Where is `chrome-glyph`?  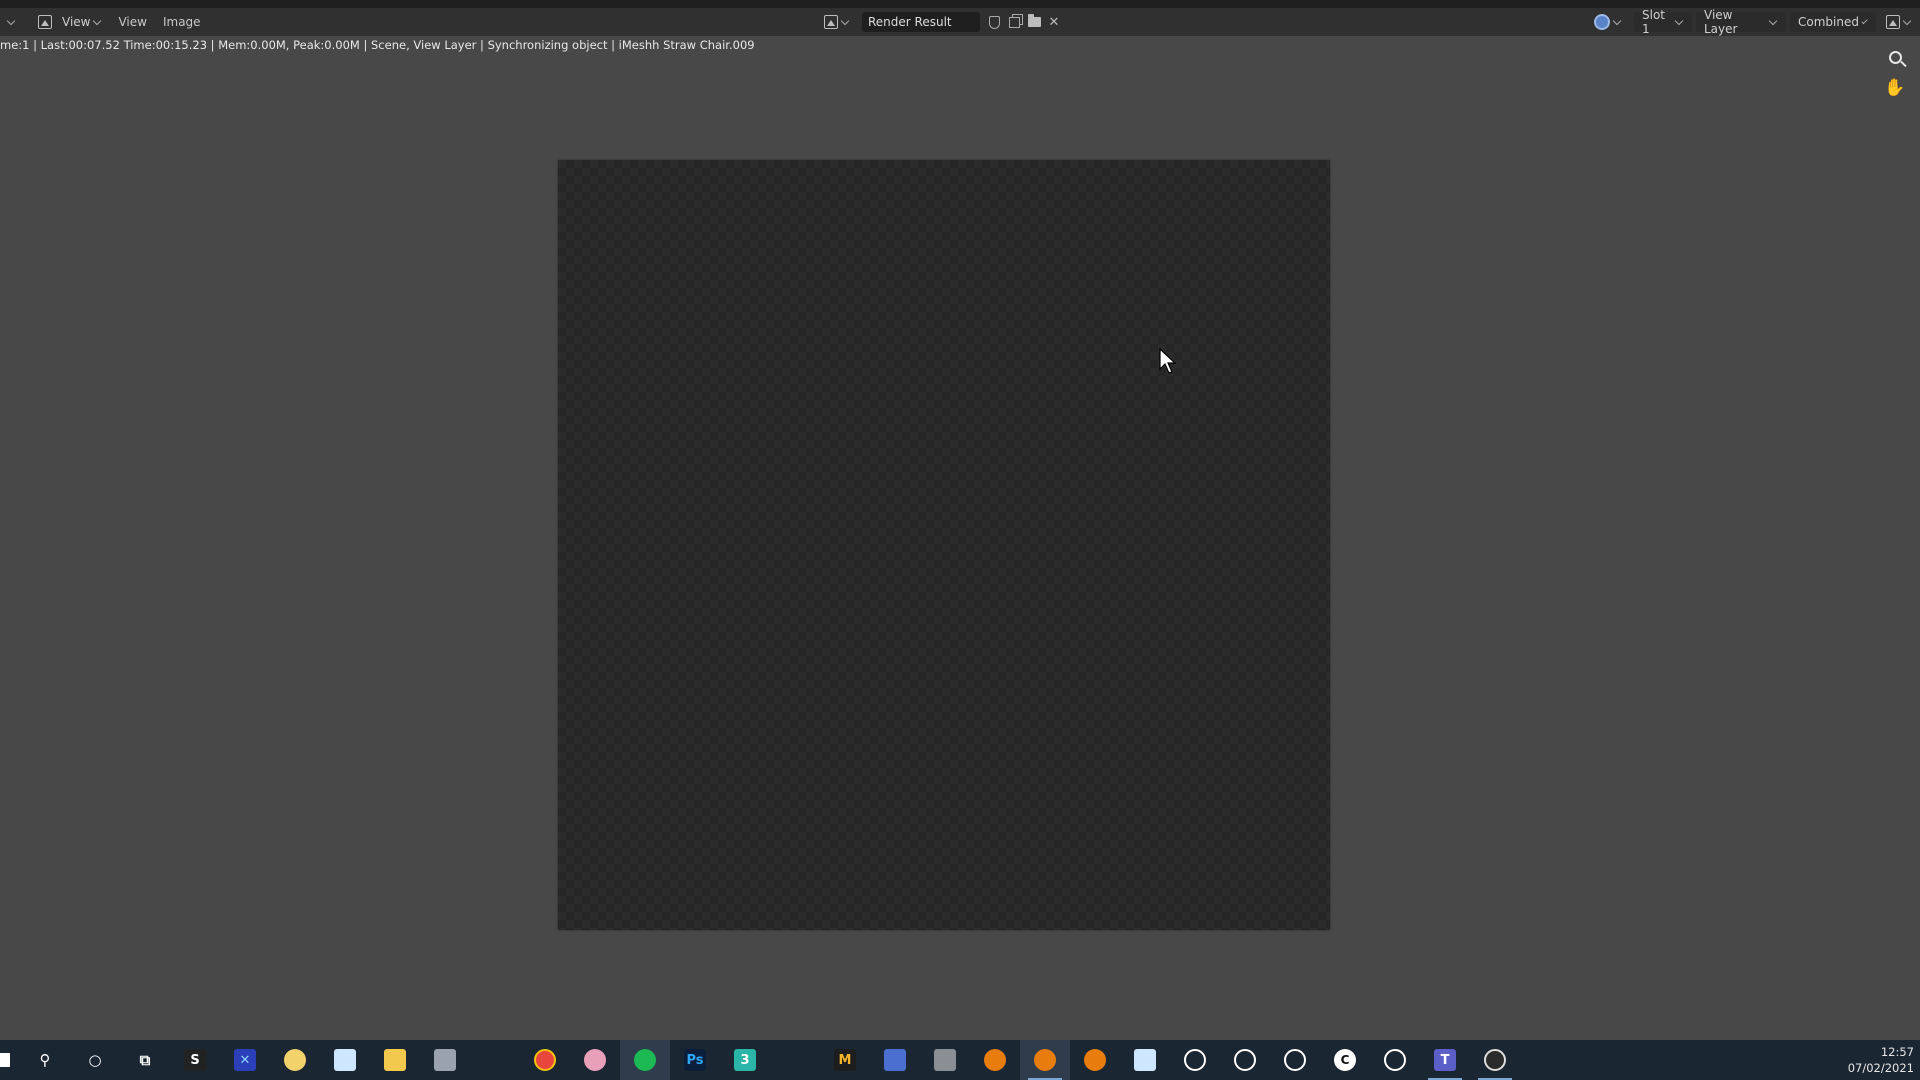 chrome-glyph is located at coordinates (545, 1060).